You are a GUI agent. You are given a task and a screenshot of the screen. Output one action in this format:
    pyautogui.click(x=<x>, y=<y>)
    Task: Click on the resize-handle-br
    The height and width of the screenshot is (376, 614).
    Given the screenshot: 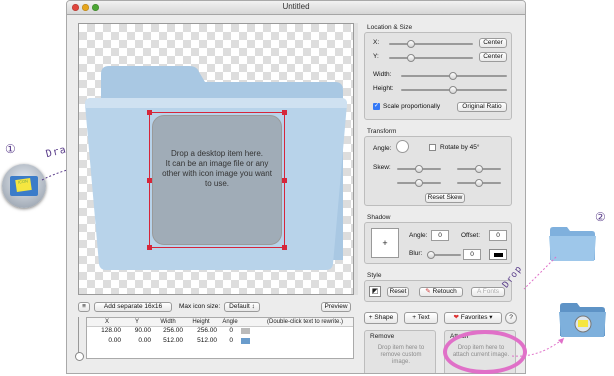 What is the action you would take?
    pyautogui.click(x=284, y=247)
    